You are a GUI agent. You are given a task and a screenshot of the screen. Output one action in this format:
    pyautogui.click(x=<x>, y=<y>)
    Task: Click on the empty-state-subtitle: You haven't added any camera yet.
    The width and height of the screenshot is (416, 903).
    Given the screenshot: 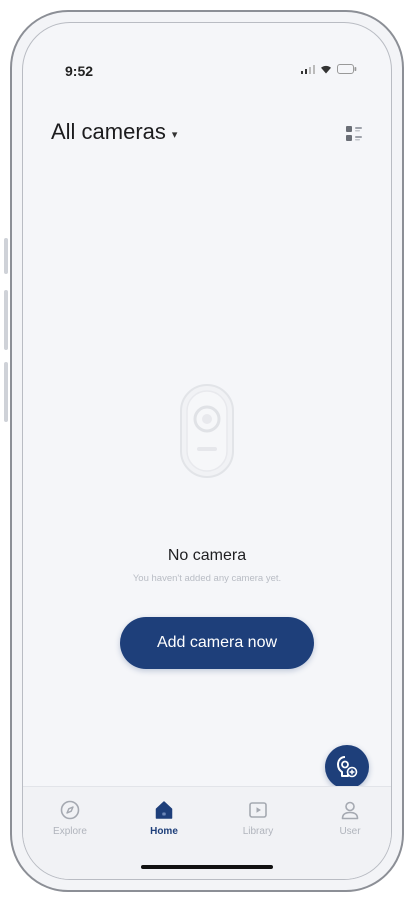 What is the action you would take?
    pyautogui.click(x=207, y=578)
    